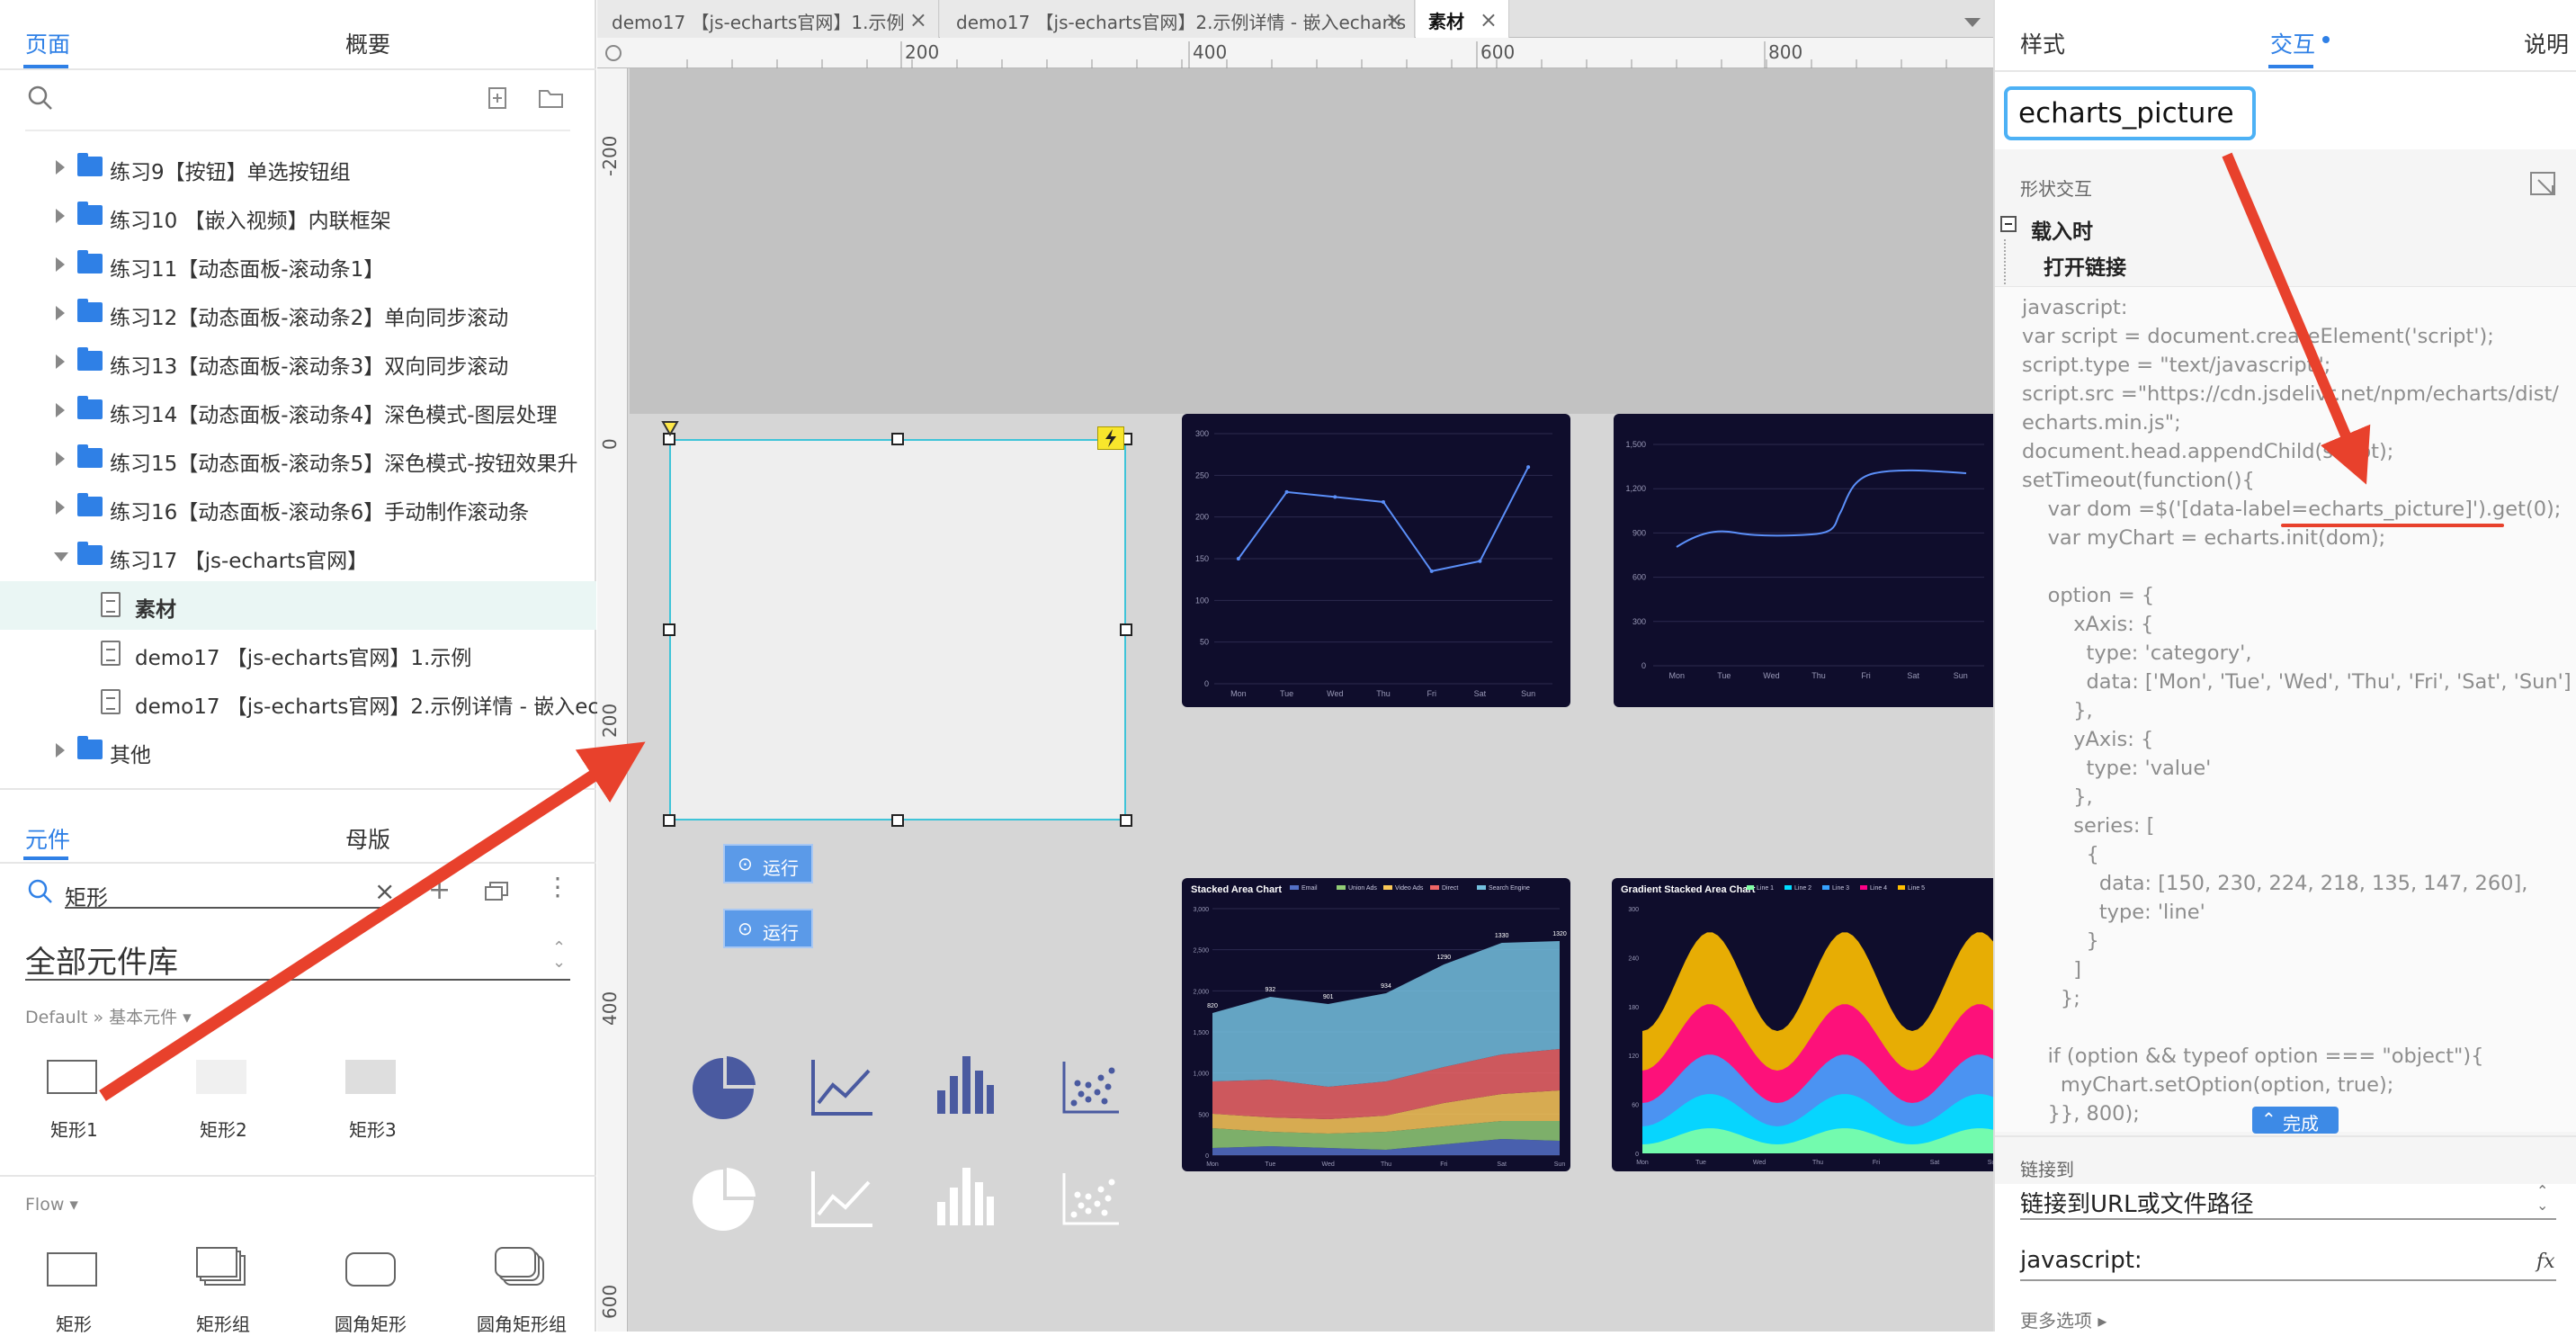 This screenshot has width=2576, height=1336. Describe the element at coordinates (298, 751) in the screenshot. I see `tree-folder: 其他` at that location.